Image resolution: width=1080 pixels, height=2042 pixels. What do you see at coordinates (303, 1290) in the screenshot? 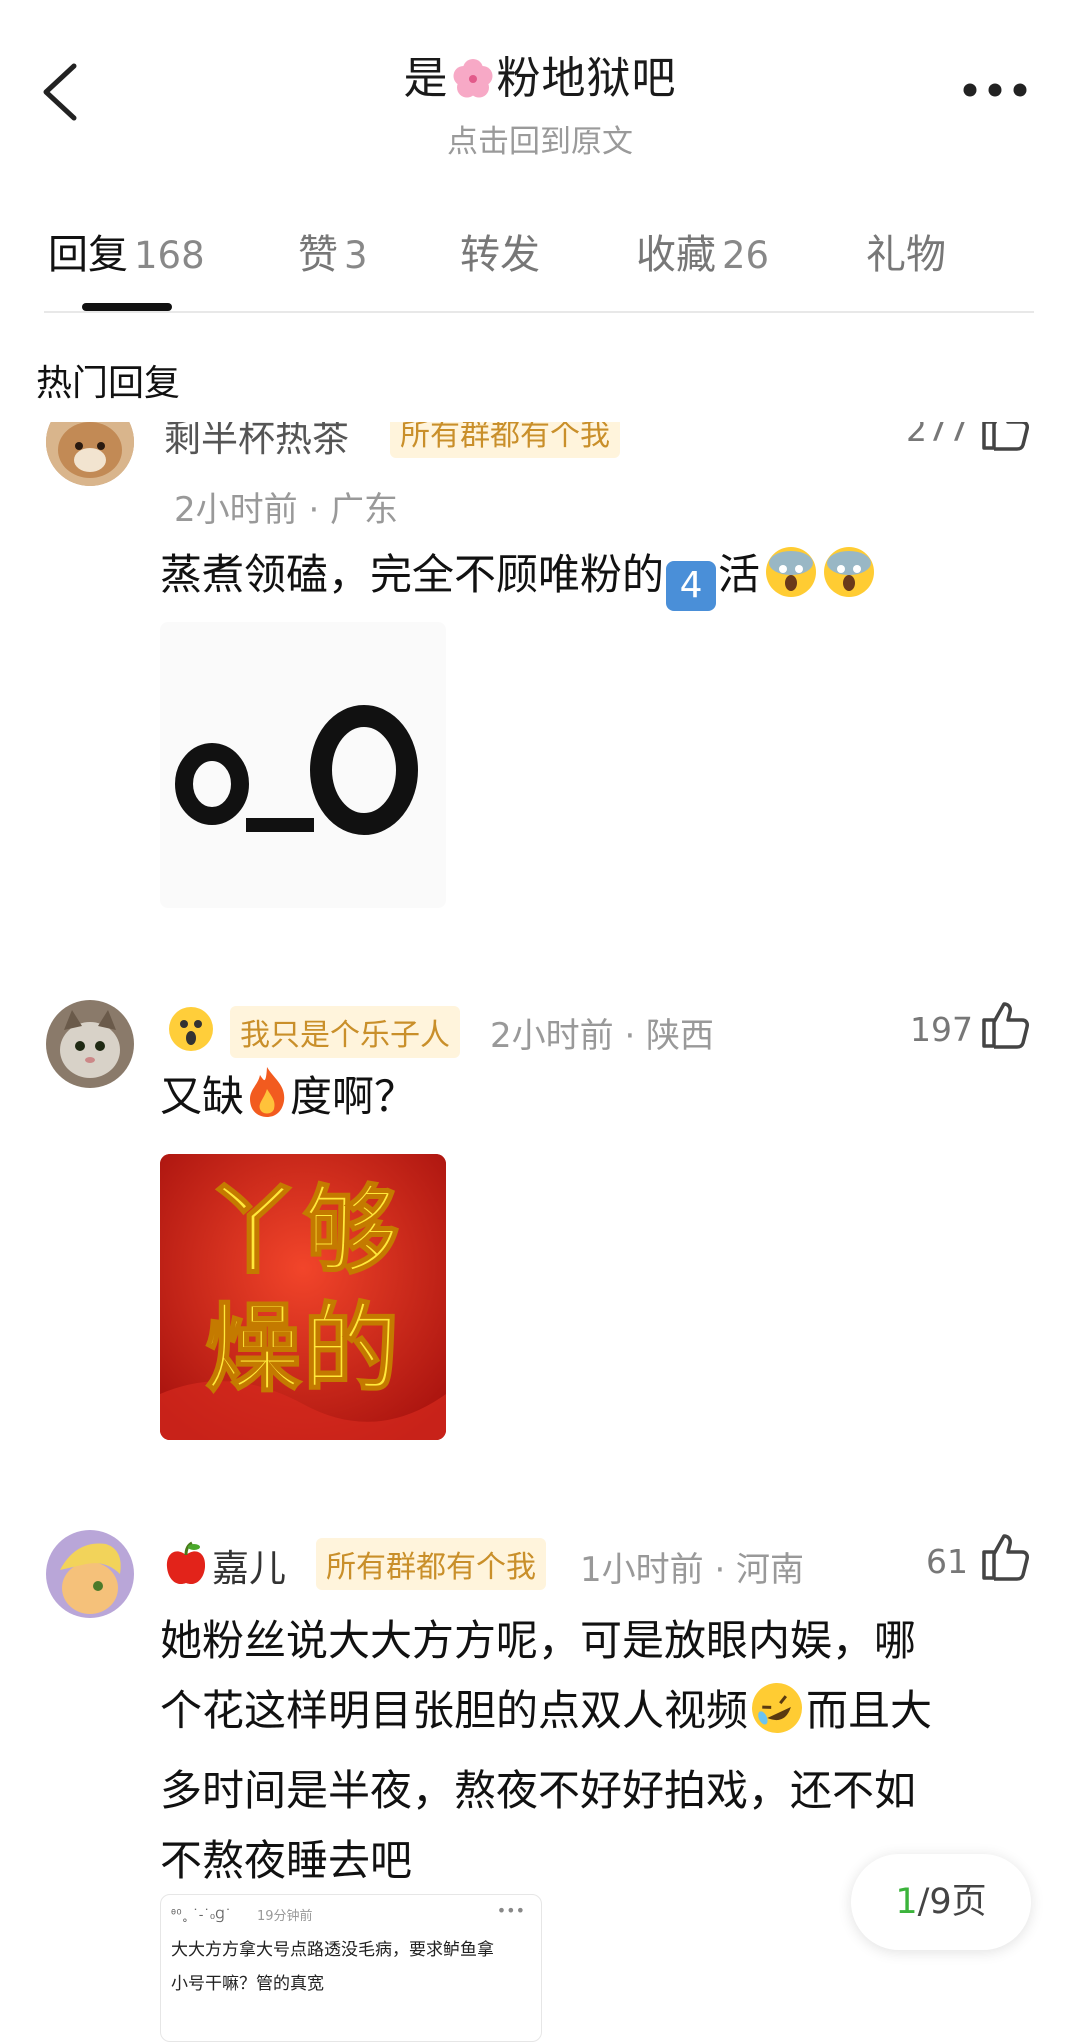
I see `sticker-text: 丫够 燥的` at bounding box center [303, 1290].